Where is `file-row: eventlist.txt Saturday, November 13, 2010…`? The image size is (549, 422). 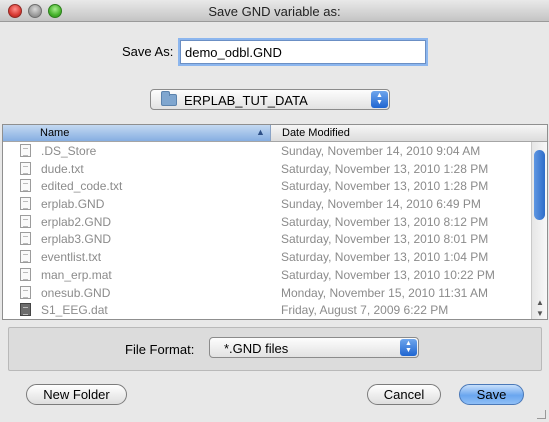
file-row: eventlist.txt Saturday, November 13, 2010… is located at coordinates (267, 257).